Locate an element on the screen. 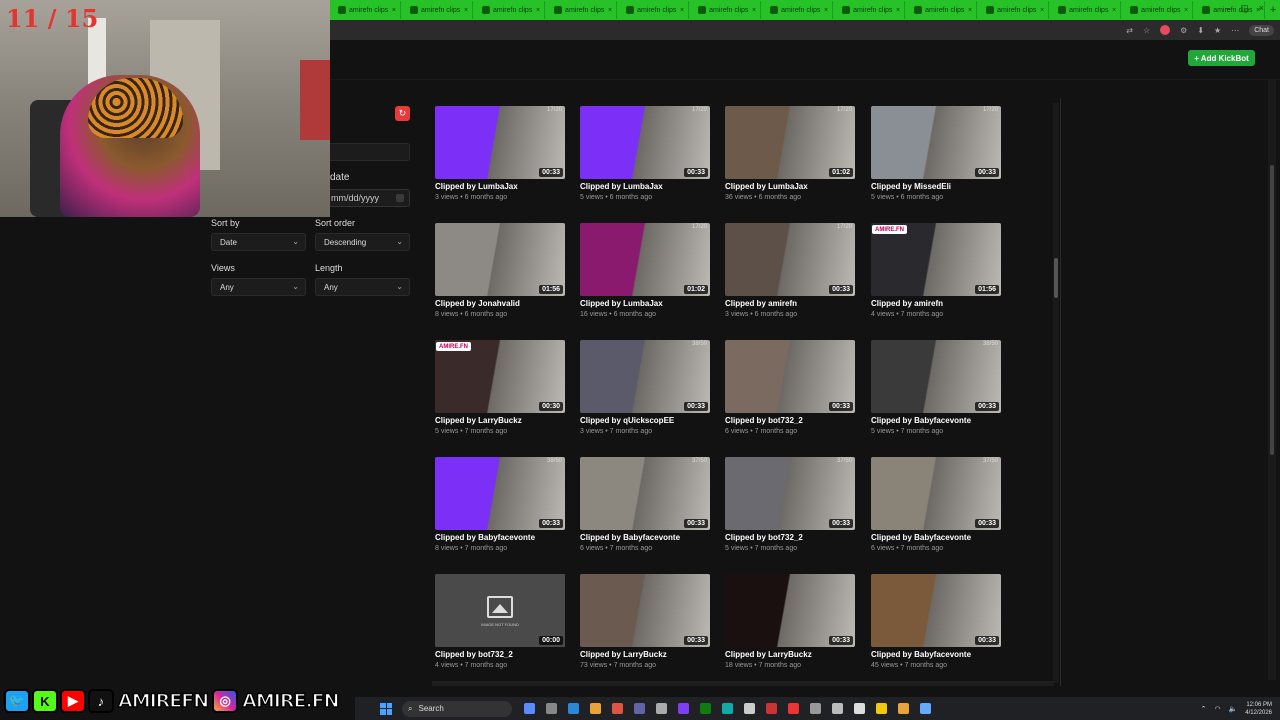 The image size is (1280, 720). search-field is located at coordinates (370, 152).